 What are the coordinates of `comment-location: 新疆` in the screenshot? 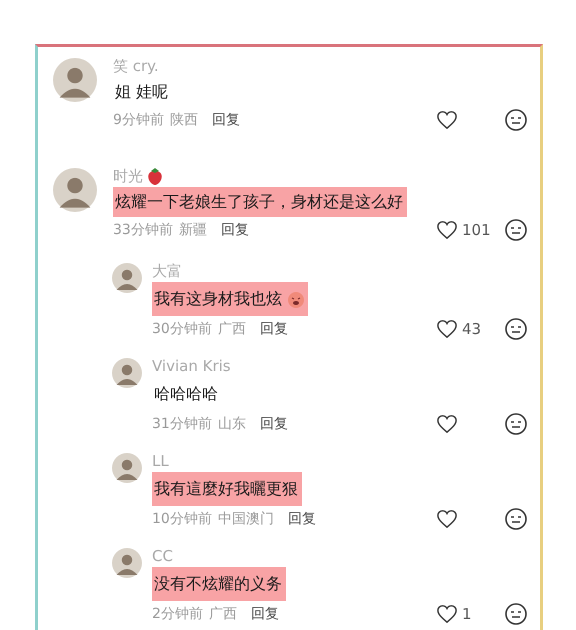 It's located at (192, 230).